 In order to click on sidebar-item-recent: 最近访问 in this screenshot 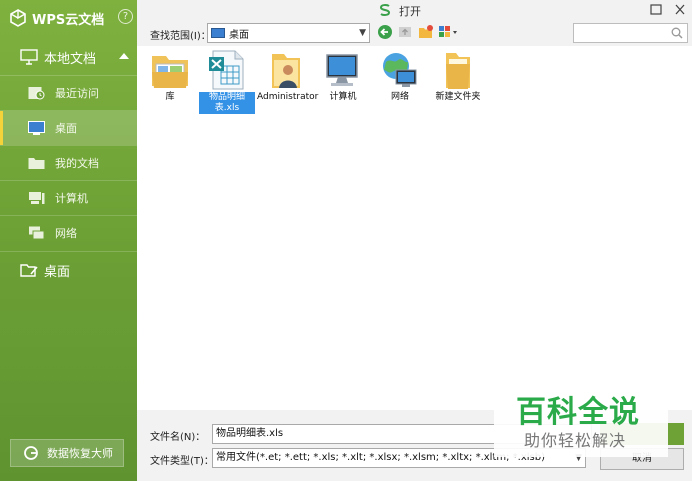, I will do `click(68, 93)`.